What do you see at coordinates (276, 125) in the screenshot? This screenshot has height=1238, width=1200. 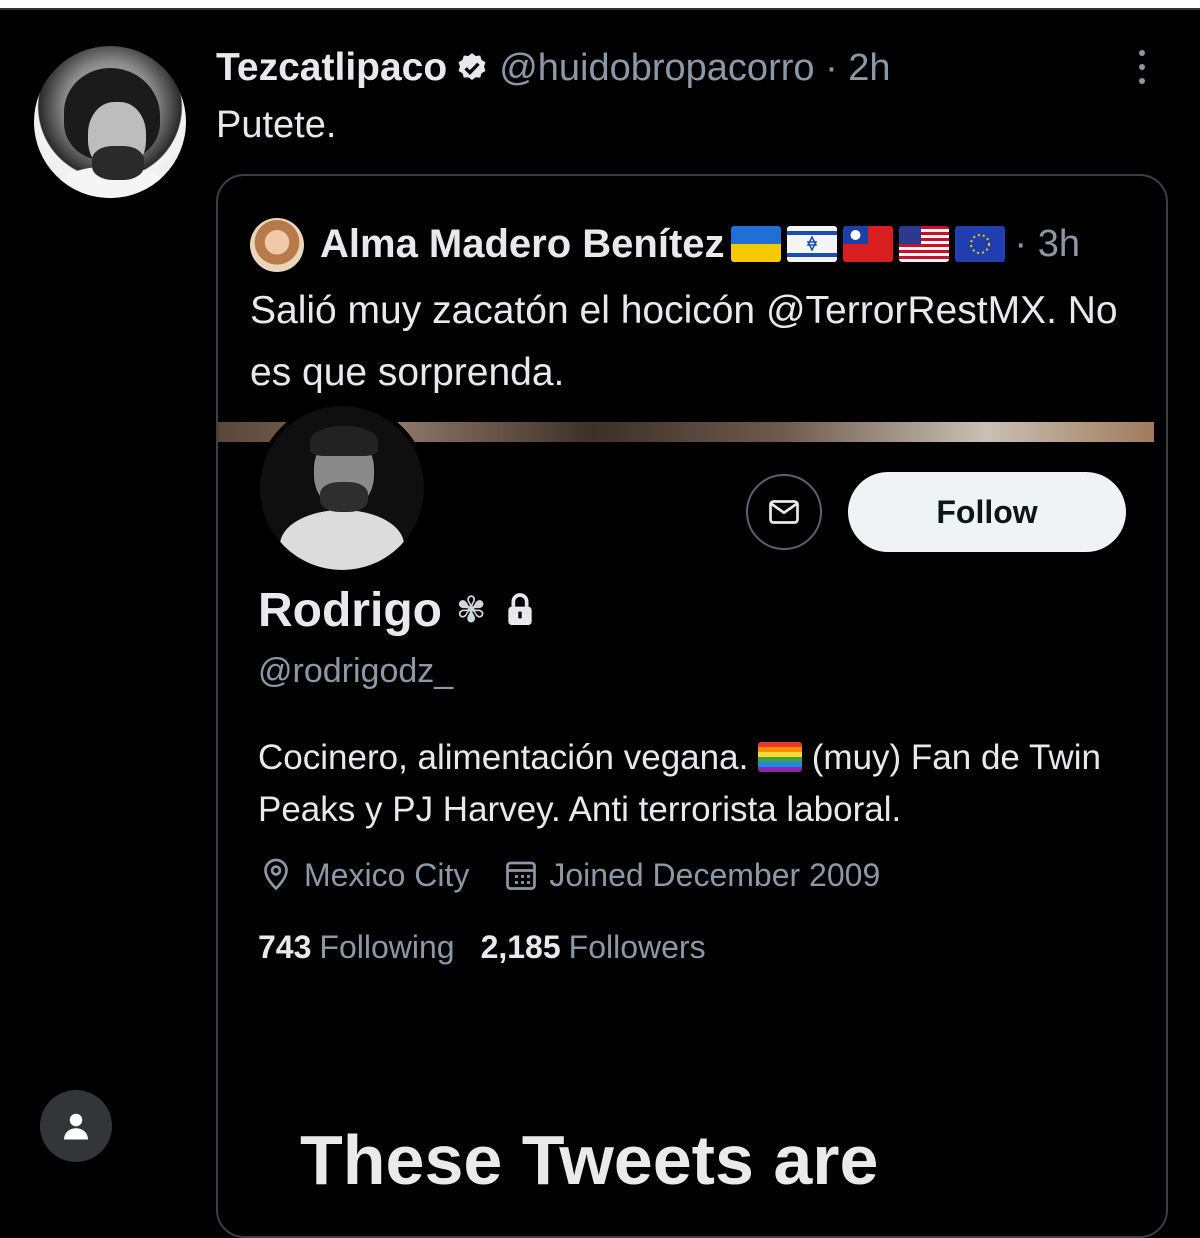 I see `tweet-text: Putete.` at bounding box center [276, 125].